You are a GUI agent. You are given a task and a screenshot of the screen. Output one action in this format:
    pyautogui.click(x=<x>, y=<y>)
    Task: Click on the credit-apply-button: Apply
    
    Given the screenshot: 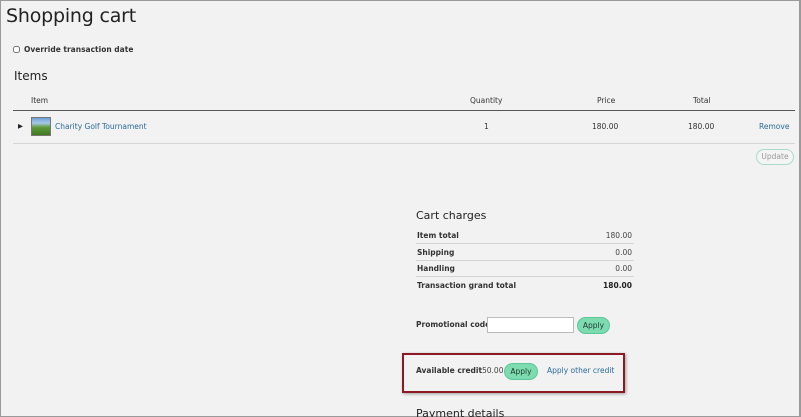 What is the action you would take?
    pyautogui.click(x=521, y=371)
    